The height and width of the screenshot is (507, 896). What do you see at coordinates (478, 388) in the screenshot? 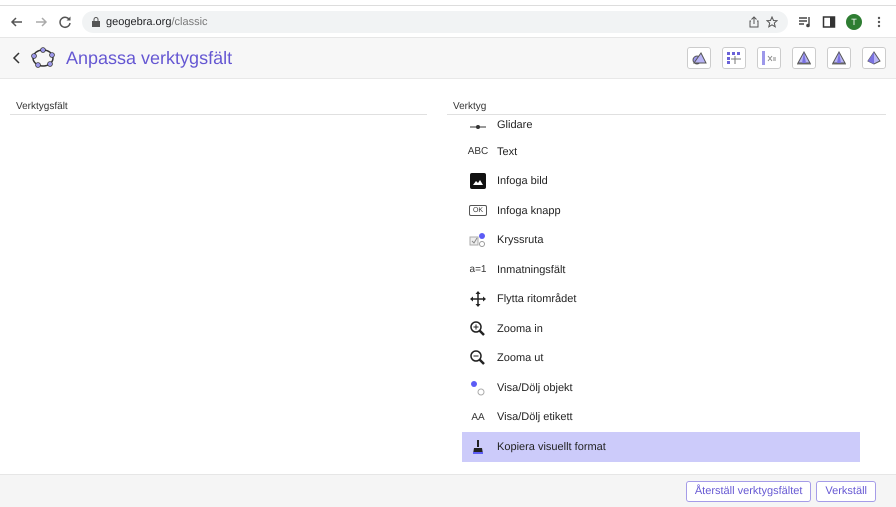
I see `dots-icon` at bounding box center [478, 388].